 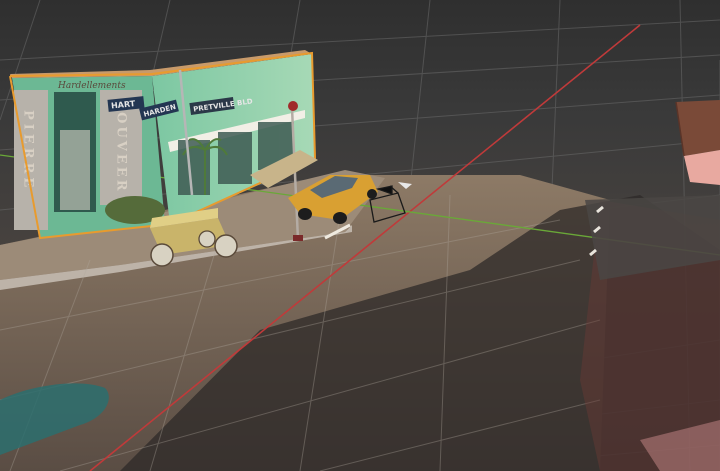 What do you see at coordinates (697, 142) in the screenshot?
I see `right-crate` at bounding box center [697, 142].